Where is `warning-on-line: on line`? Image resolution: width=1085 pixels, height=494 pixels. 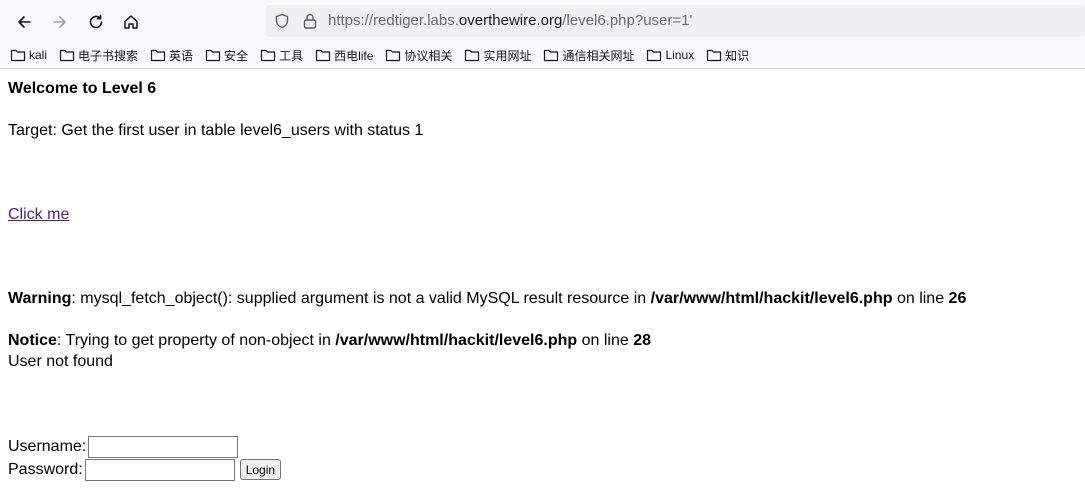
warning-on-line: on line is located at coordinates (920, 298).